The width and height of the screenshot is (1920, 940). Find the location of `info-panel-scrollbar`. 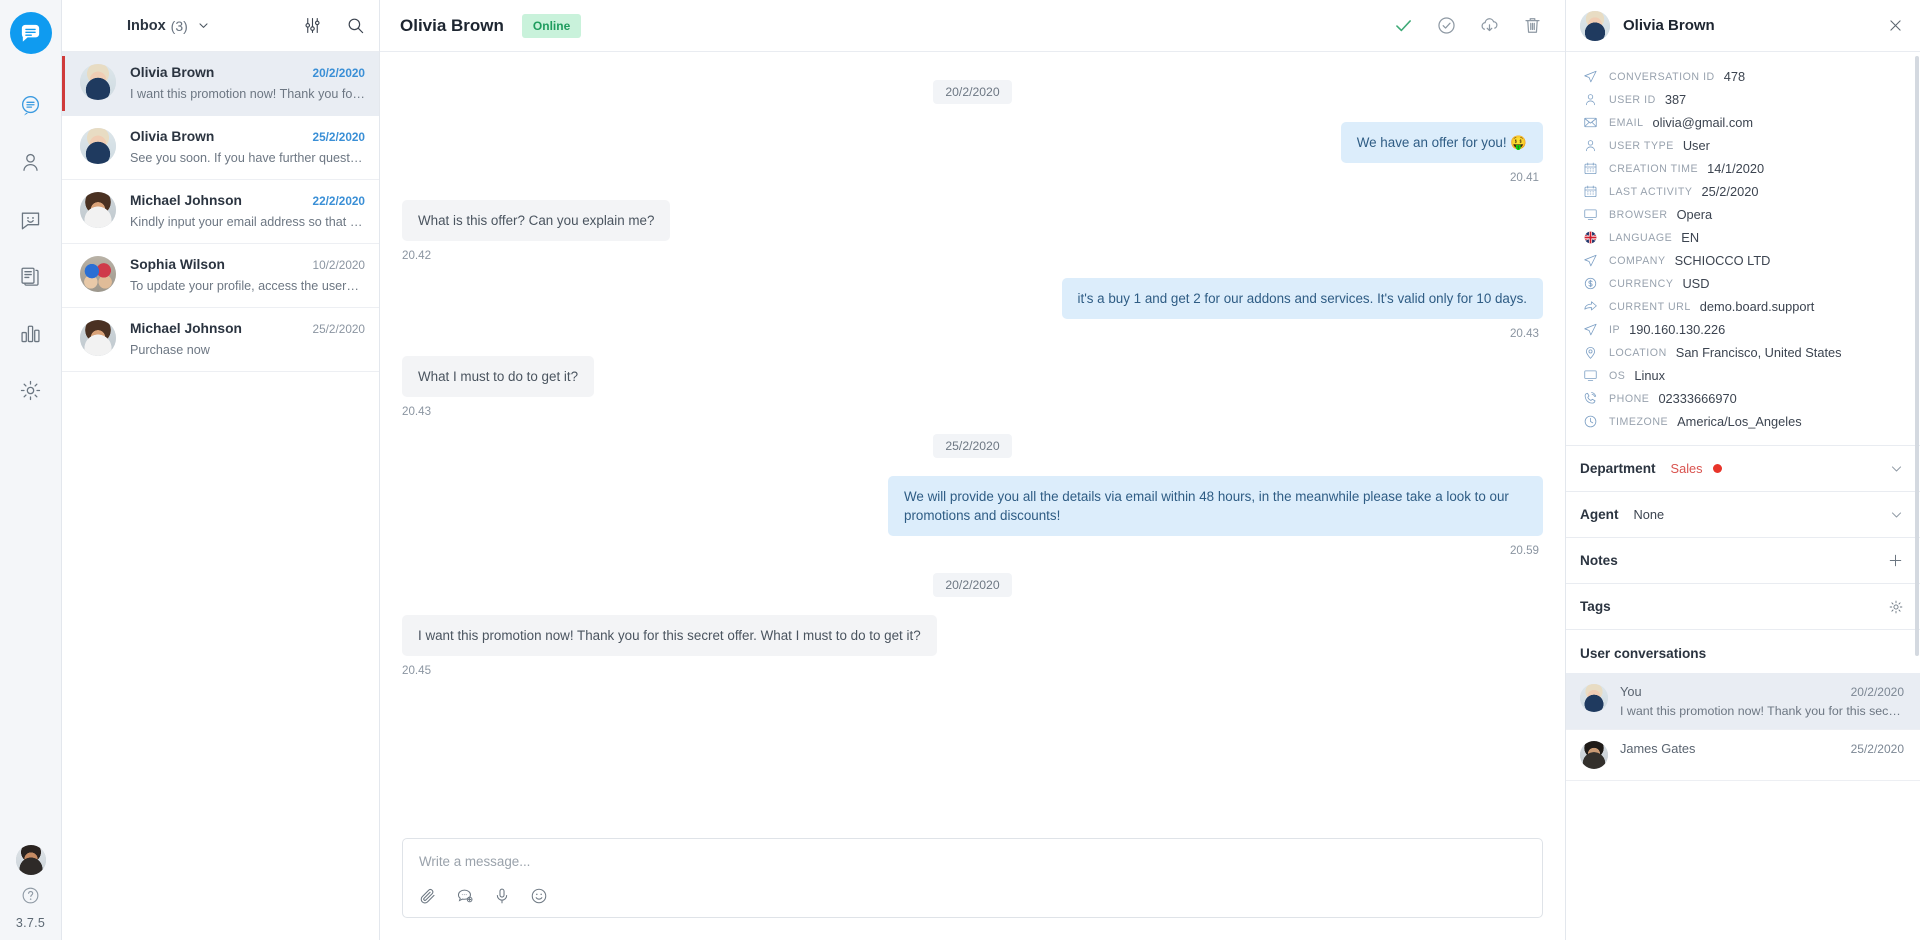

info-panel-scrollbar is located at coordinates (1917, 356).